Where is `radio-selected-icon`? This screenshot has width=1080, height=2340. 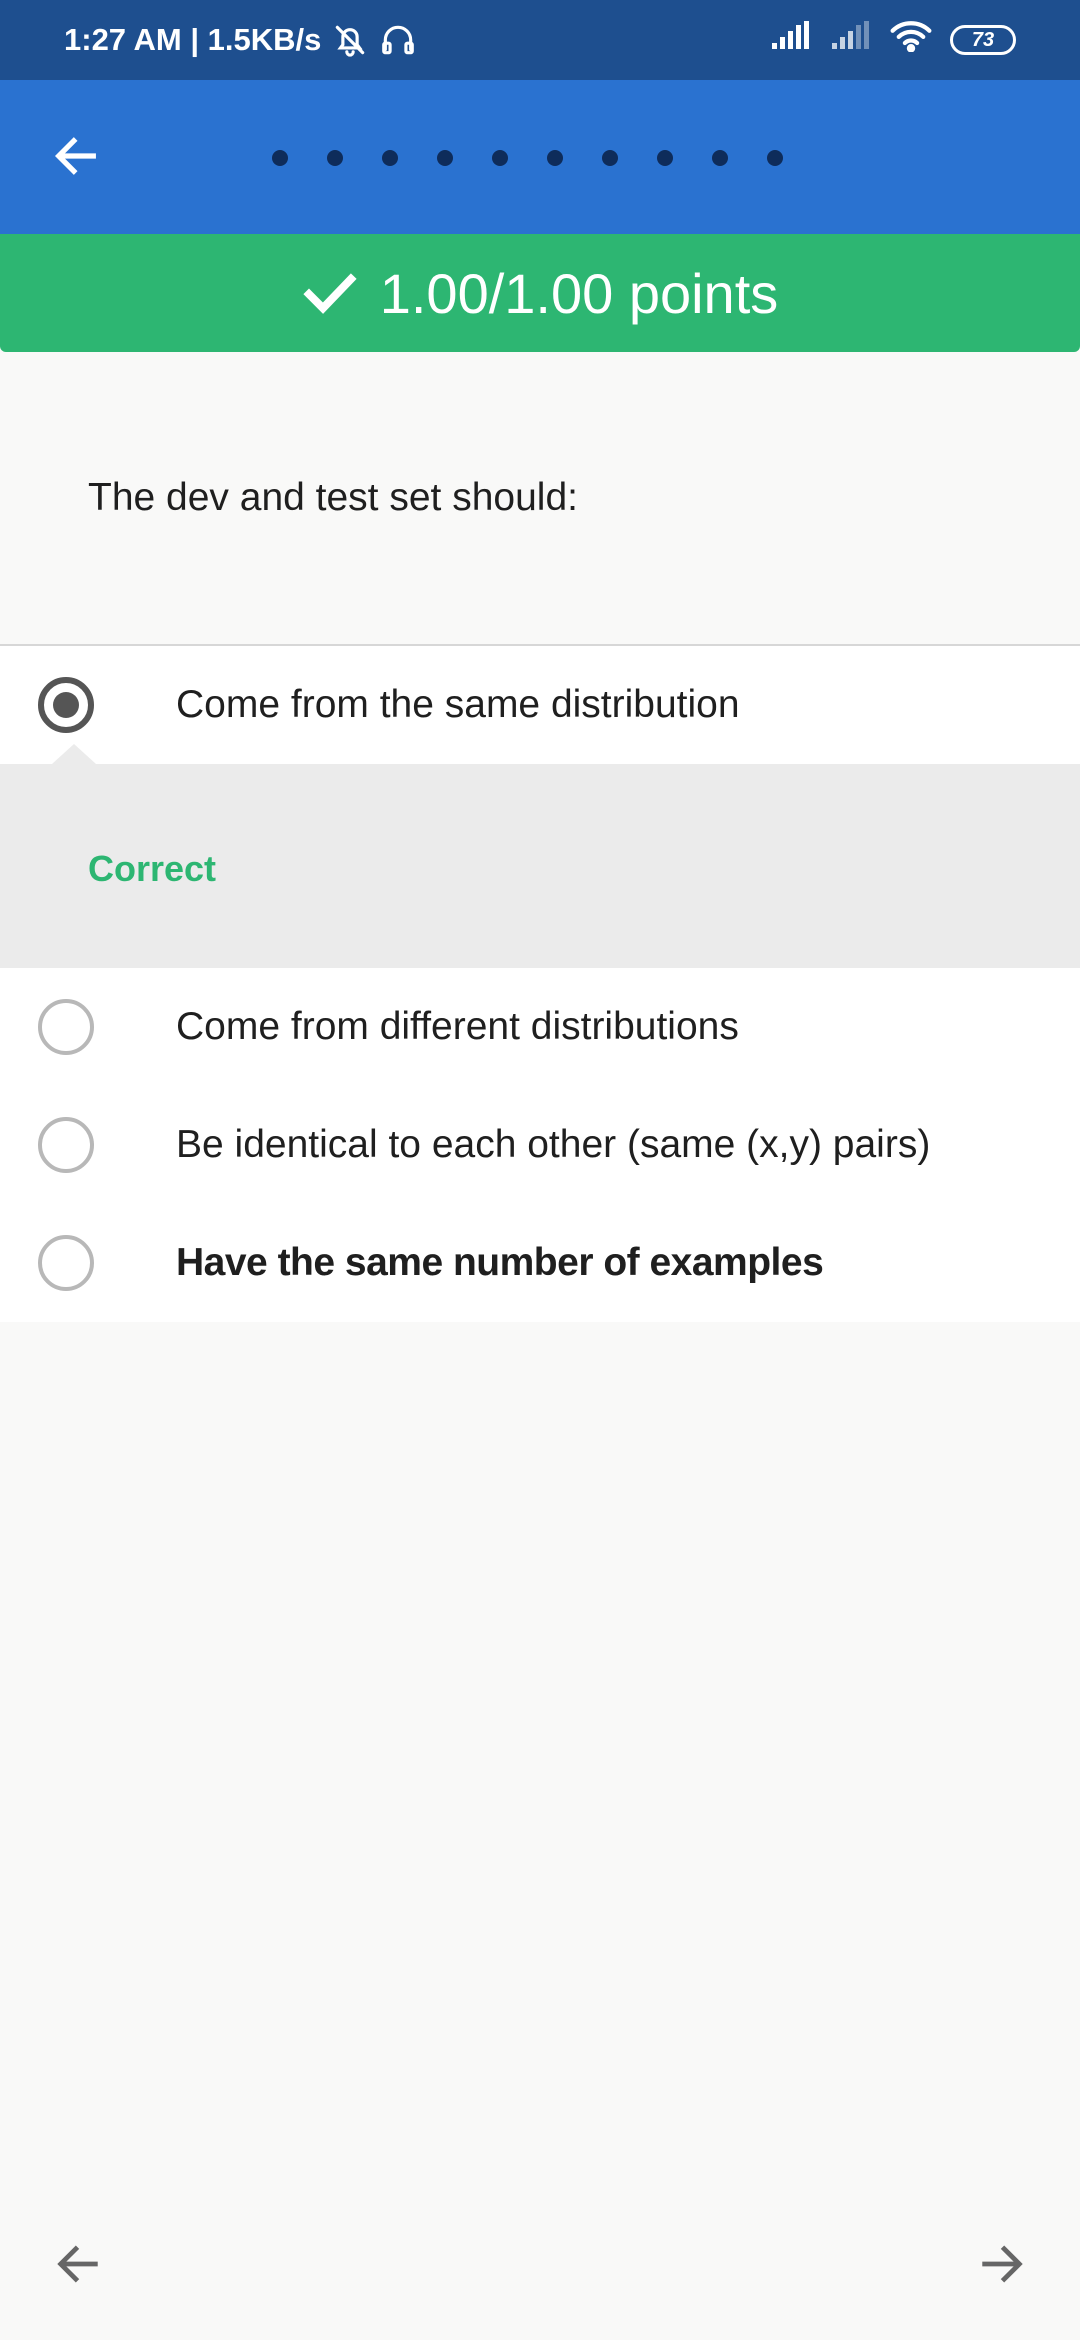
radio-selected-icon is located at coordinates (66, 705).